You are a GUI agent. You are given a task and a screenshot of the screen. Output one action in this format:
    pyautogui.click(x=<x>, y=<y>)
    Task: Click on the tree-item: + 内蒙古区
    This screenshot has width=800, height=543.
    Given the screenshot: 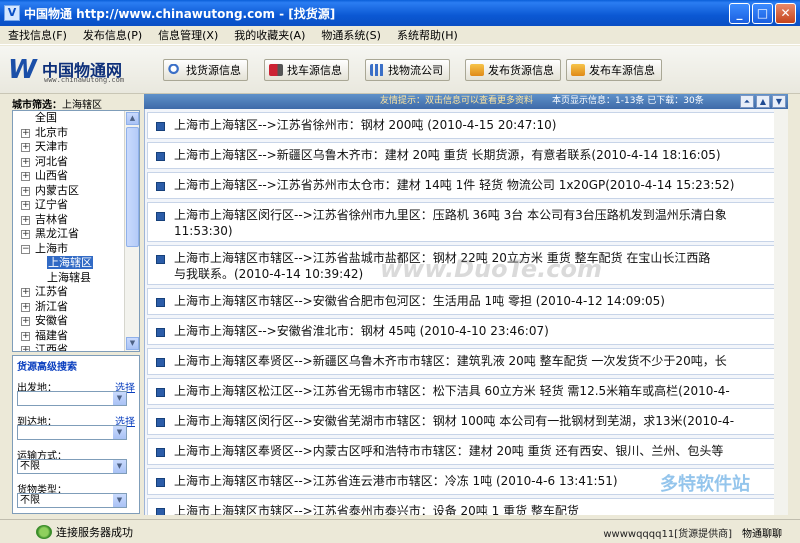 What is the action you would take?
    pyautogui.click(x=69, y=191)
    